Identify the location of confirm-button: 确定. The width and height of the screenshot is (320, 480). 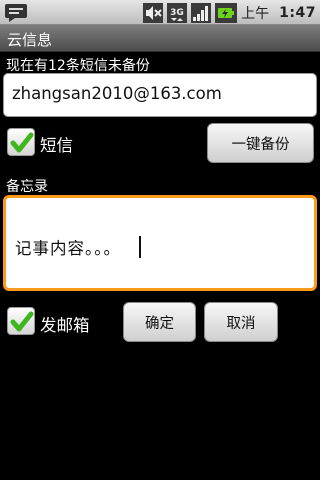
(159, 322).